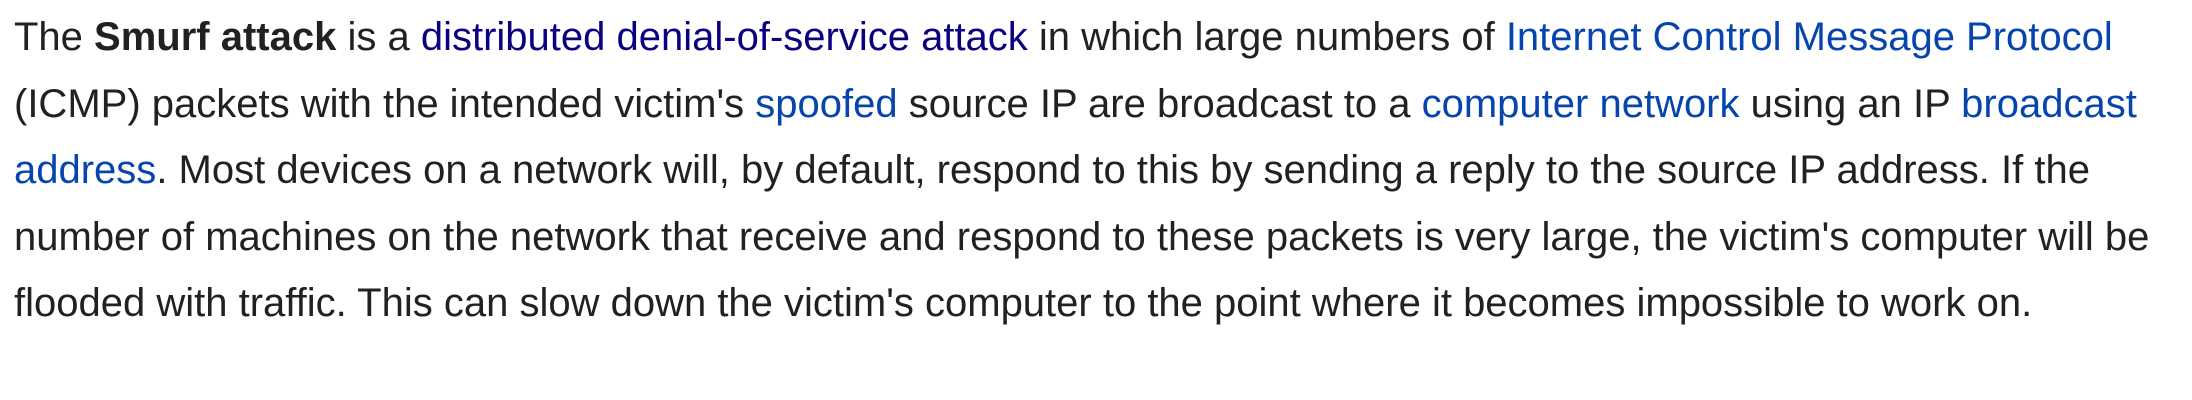  Describe the element at coordinates (1581, 104) in the screenshot. I see `link-computer-network: computer network` at that location.